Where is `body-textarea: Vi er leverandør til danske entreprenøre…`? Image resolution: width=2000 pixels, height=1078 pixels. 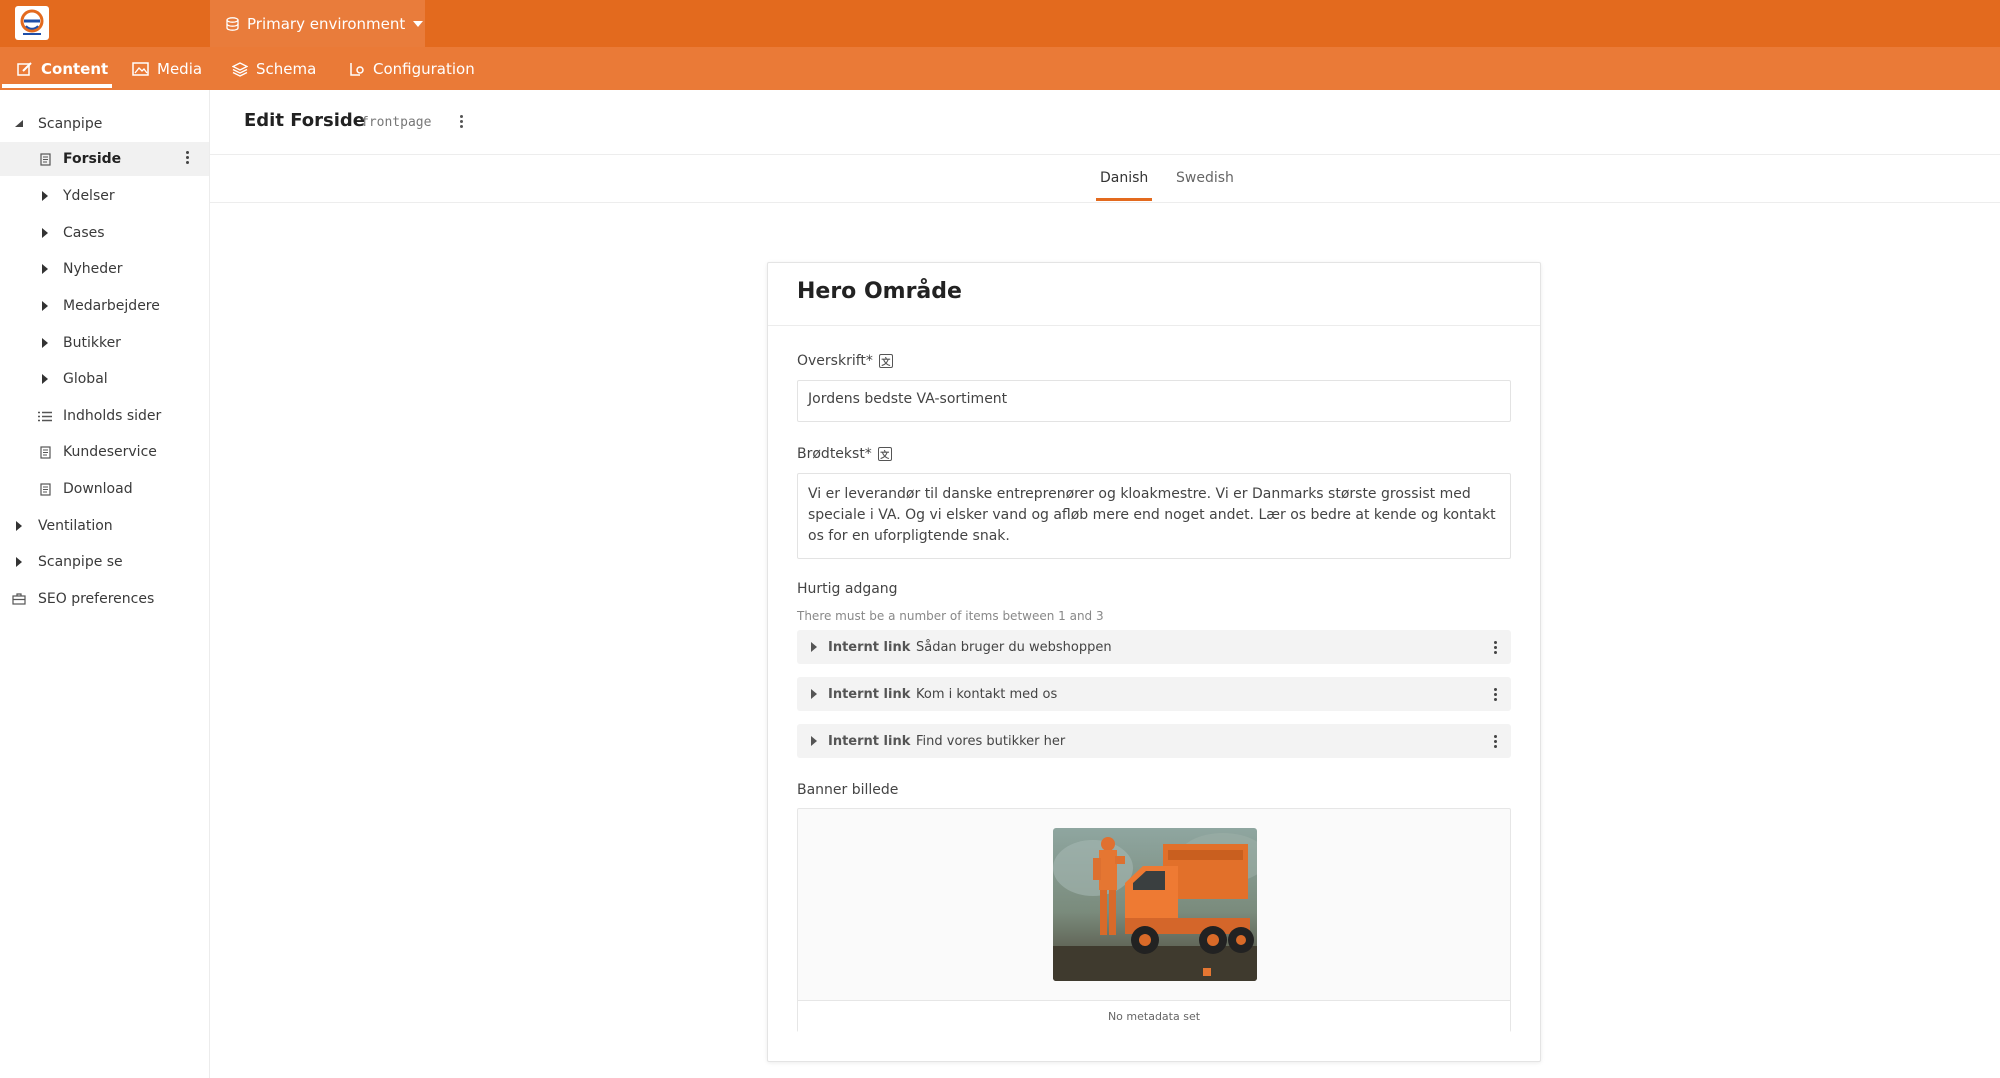
body-textarea: Vi er leverandør til danske entreprenøre… is located at coordinates (1154, 516).